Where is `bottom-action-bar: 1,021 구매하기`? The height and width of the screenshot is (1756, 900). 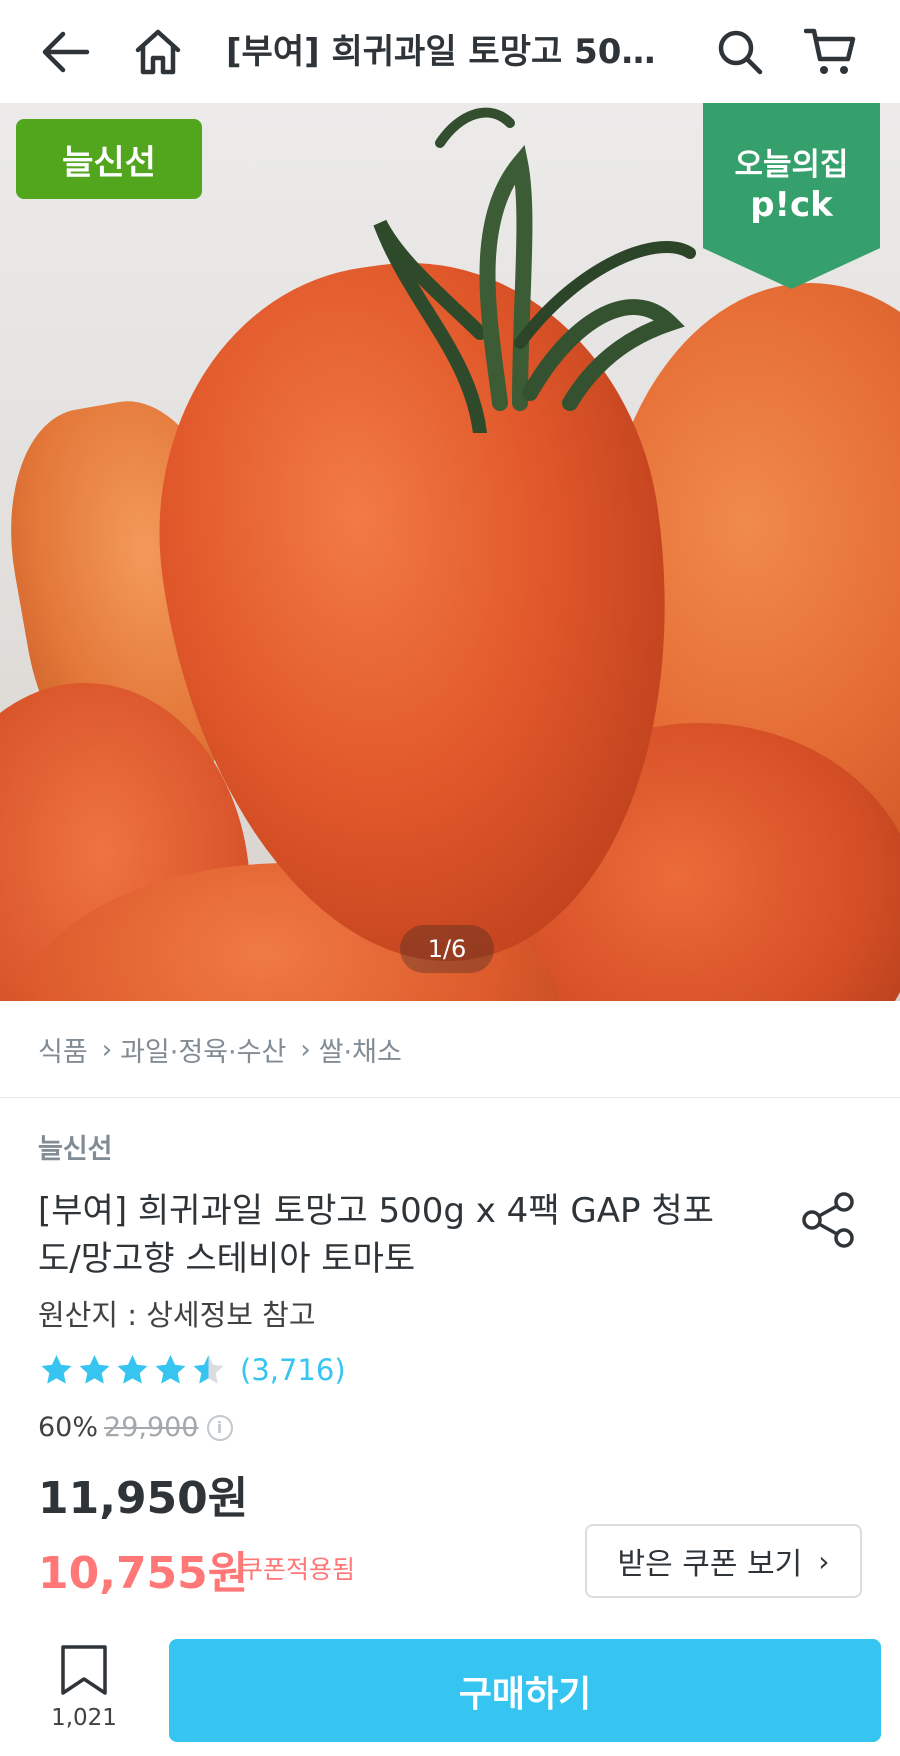
bottom-action-bar: 1,021 구매하기 is located at coordinates (450, 1690).